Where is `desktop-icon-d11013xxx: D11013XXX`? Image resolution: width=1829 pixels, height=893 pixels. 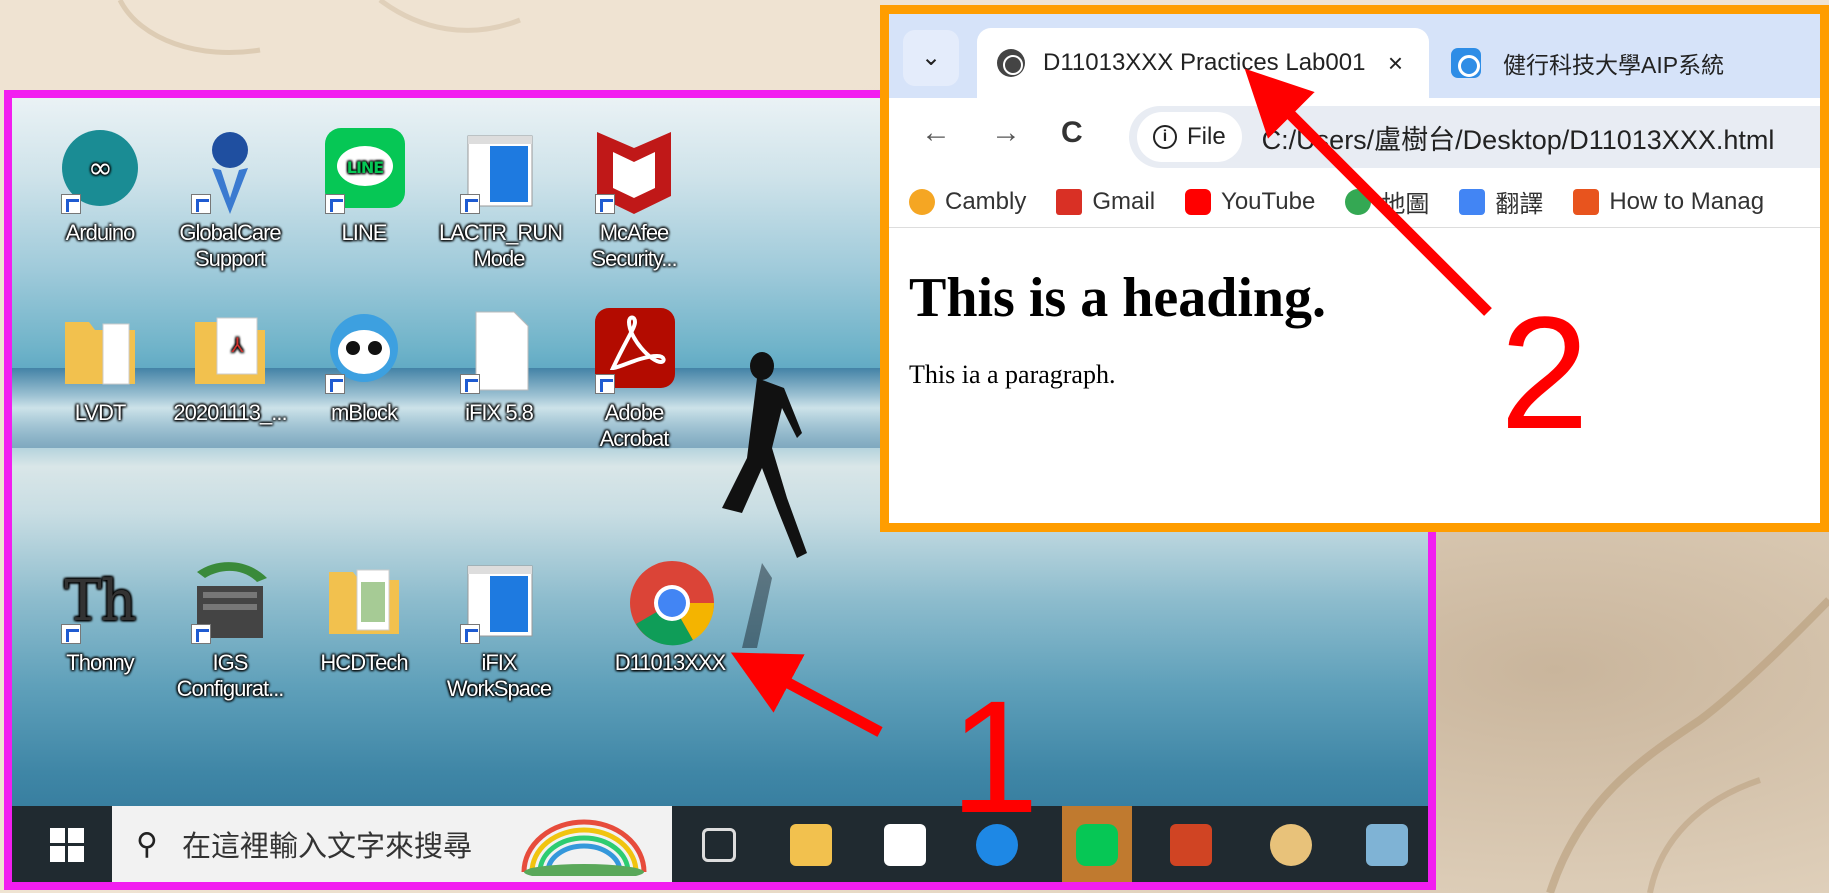
desktop-icon-d11013xxx: D11013XXX is located at coordinates (670, 617).